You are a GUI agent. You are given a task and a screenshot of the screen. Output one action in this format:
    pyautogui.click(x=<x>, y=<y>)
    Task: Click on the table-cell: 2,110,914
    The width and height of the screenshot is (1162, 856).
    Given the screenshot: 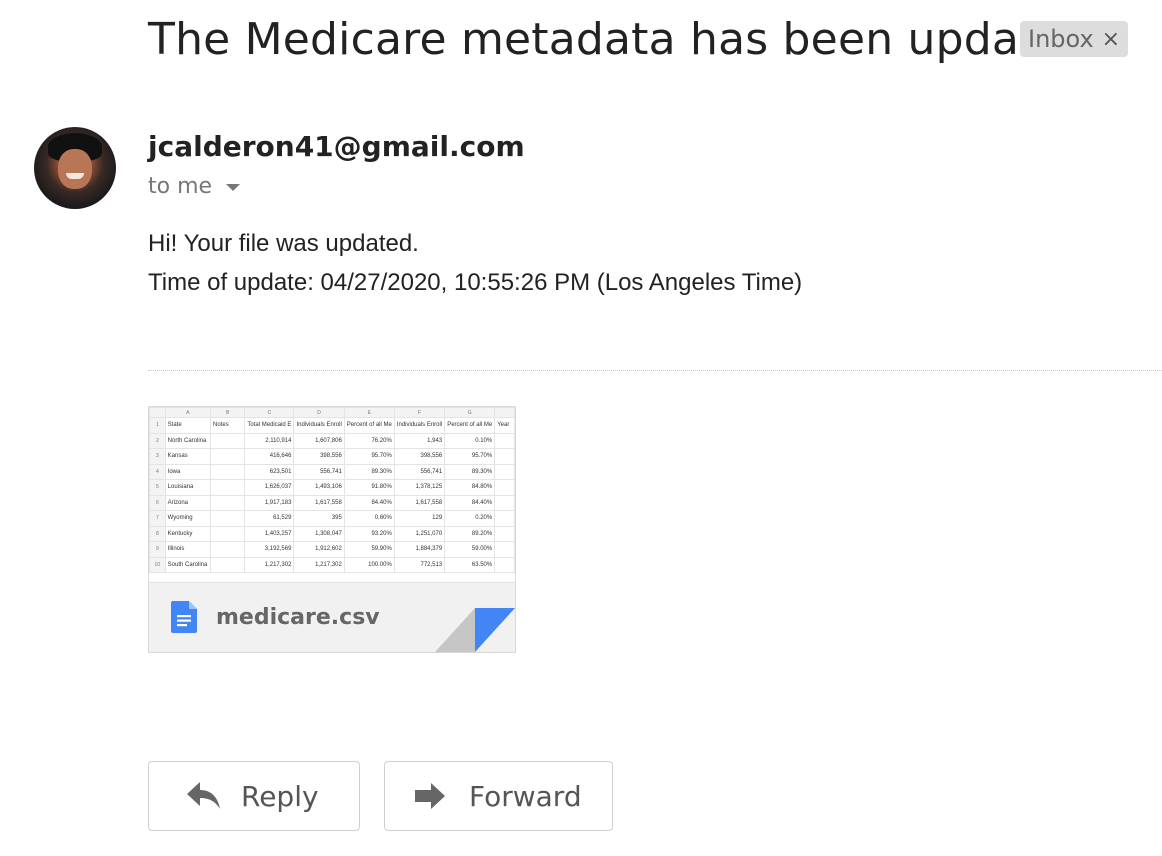 What is the action you would take?
    pyautogui.click(x=269, y=440)
    